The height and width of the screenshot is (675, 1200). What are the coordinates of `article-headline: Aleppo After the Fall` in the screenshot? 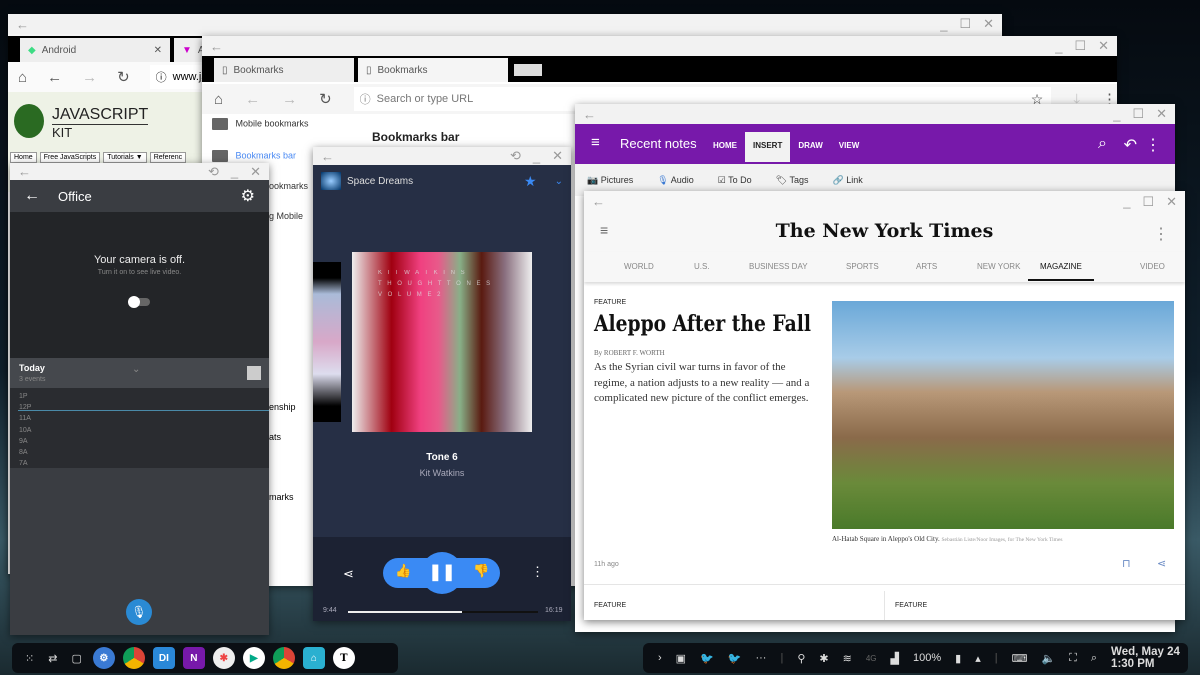 It's located at (702, 324).